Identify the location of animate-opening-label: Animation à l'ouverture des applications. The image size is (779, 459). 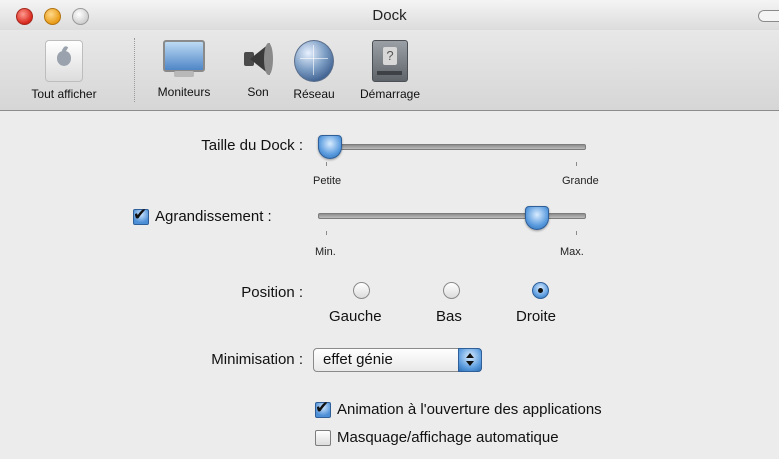
(469, 409).